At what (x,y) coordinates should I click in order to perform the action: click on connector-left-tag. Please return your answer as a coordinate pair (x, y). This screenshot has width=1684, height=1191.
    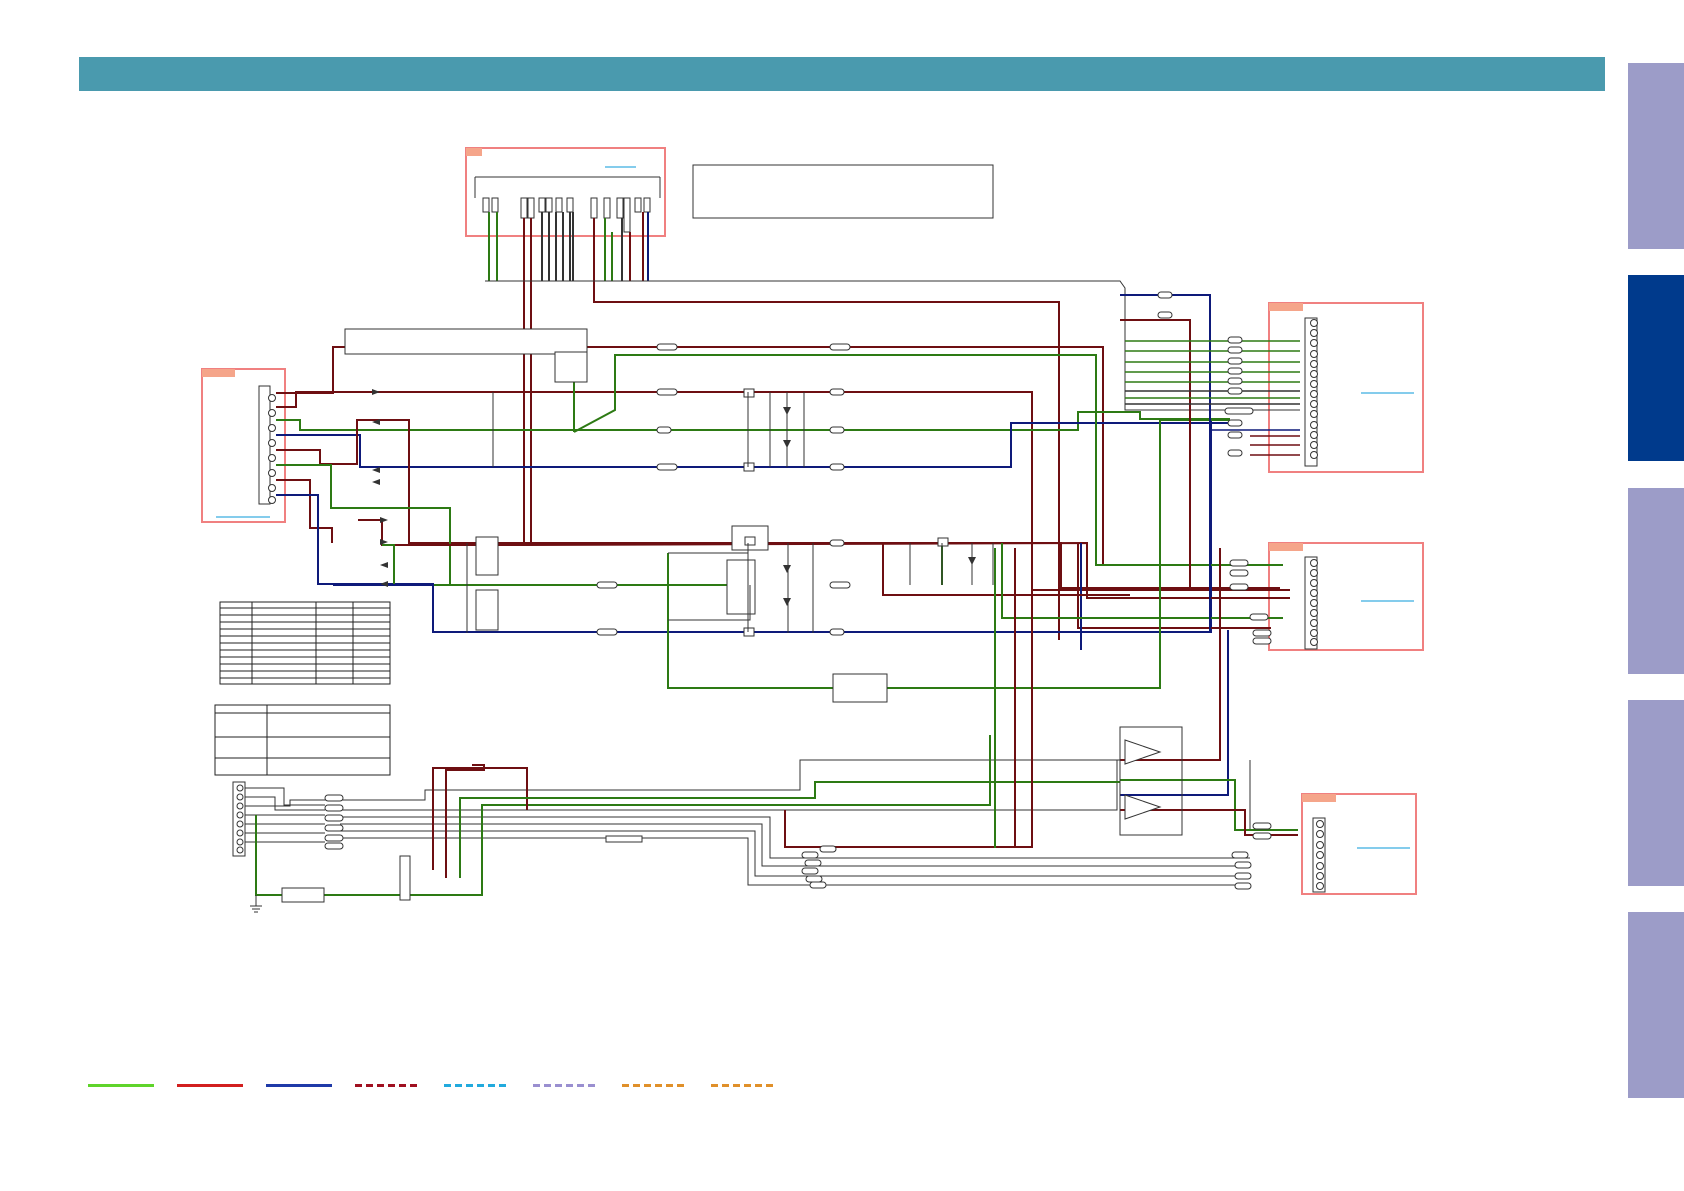
    Looking at the image, I should click on (218, 373).